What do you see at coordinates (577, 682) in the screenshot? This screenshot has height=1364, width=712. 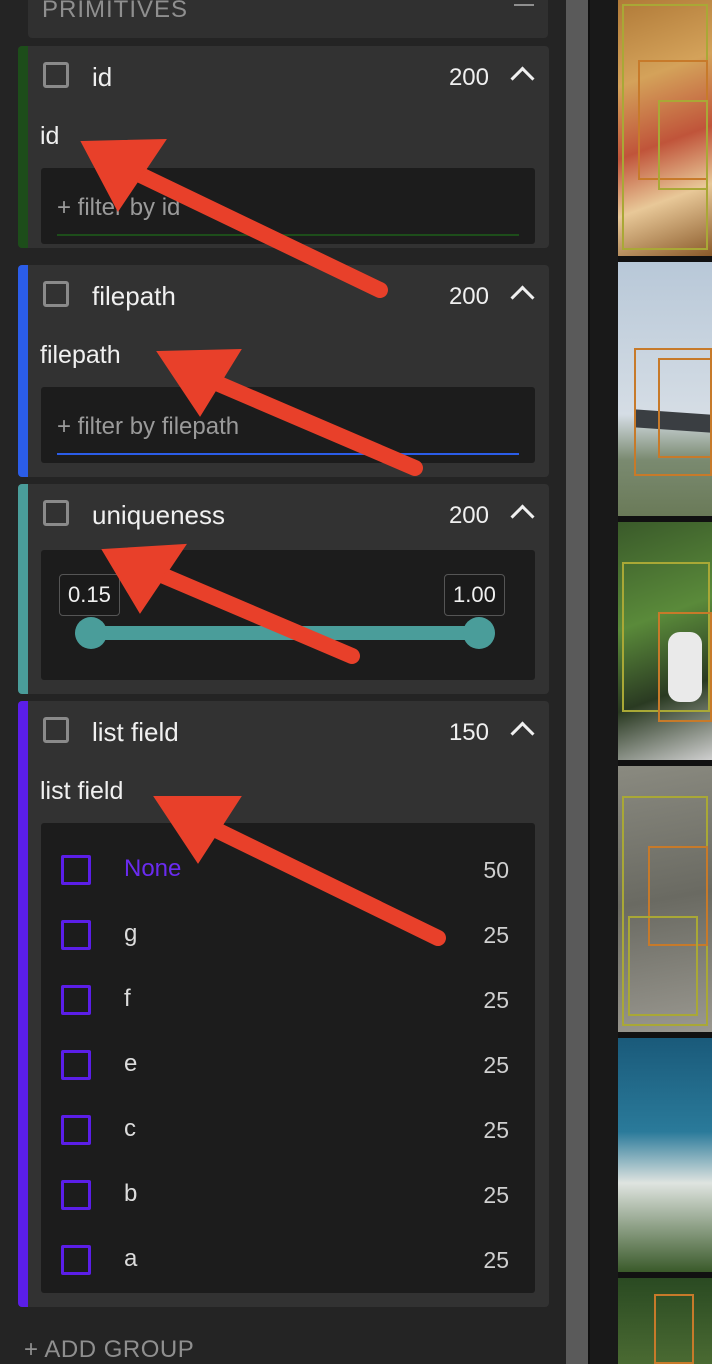 I see `sidebar-scrollbar` at bounding box center [577, 682].